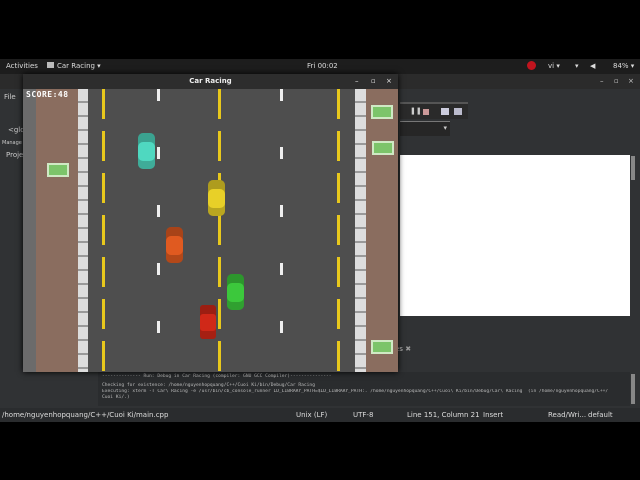 The image size is (640, 480). What do you see at coordinates (631, 81) in the screenshot?
I see `ide-close-button: ×` at bounding box center [631, 81].